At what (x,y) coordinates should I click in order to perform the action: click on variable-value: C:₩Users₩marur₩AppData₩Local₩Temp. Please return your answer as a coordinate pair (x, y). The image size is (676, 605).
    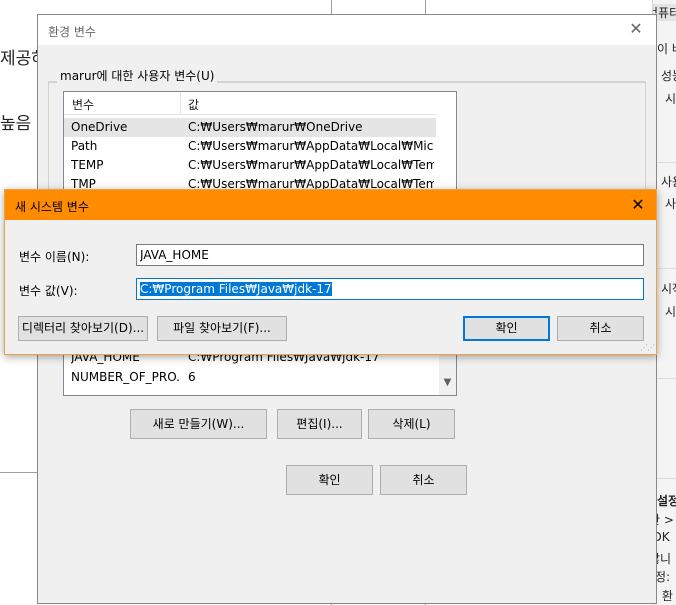
    Looking at the image, I should click on (311, 165).